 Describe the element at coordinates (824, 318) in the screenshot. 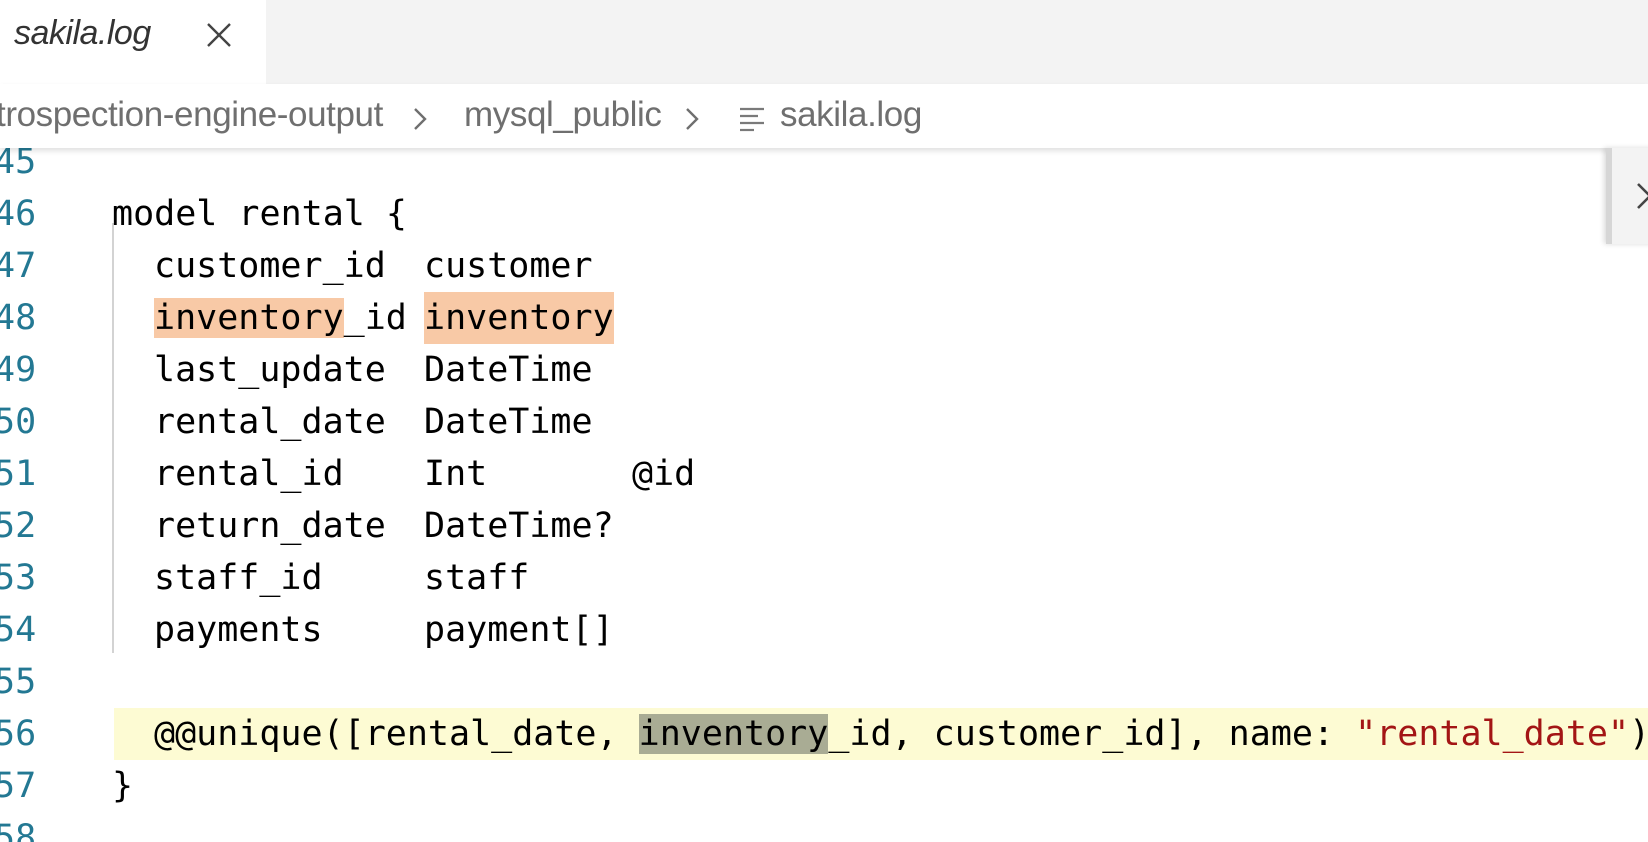

I see `code-line: 48 inventory_id inventory` at that location.